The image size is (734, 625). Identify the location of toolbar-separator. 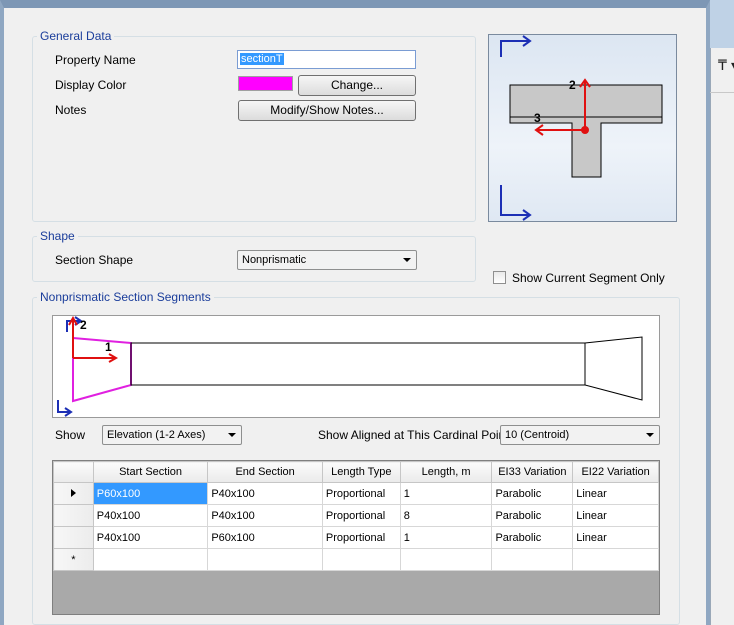
(722, 92).